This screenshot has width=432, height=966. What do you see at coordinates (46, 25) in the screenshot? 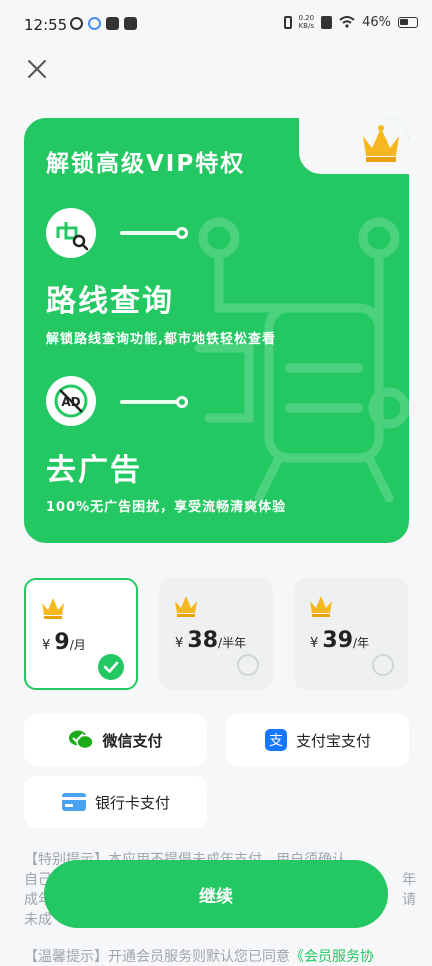
I see `status-time: 12:55` at bounding box center [46, 25].